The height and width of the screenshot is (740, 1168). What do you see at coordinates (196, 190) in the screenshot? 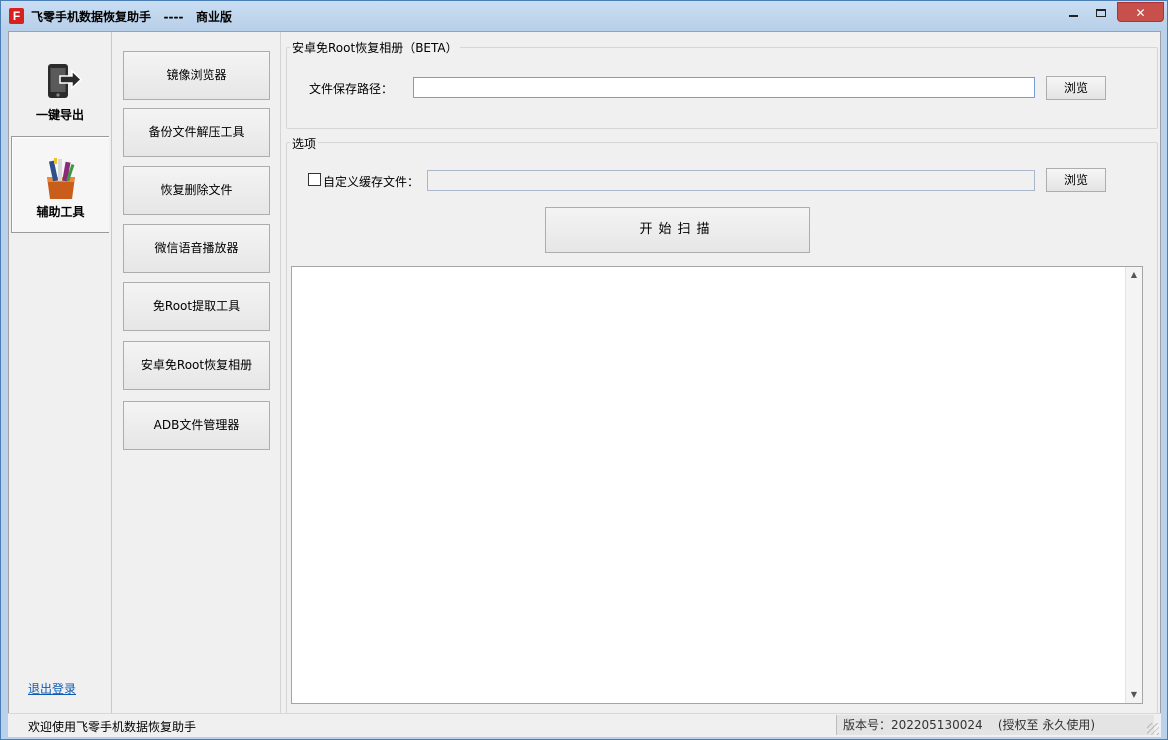
I see `recover-deleted-button: 恢复删除文件` at bounding box center [196, 190].